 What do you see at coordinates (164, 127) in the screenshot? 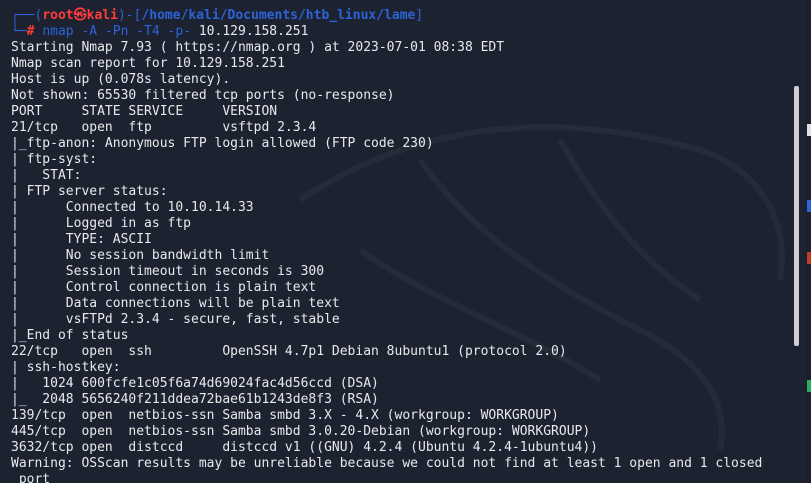
I see `output-line: 21/tcp open ftp vsftpd 2.3.4` at bounding box center [164, 127].